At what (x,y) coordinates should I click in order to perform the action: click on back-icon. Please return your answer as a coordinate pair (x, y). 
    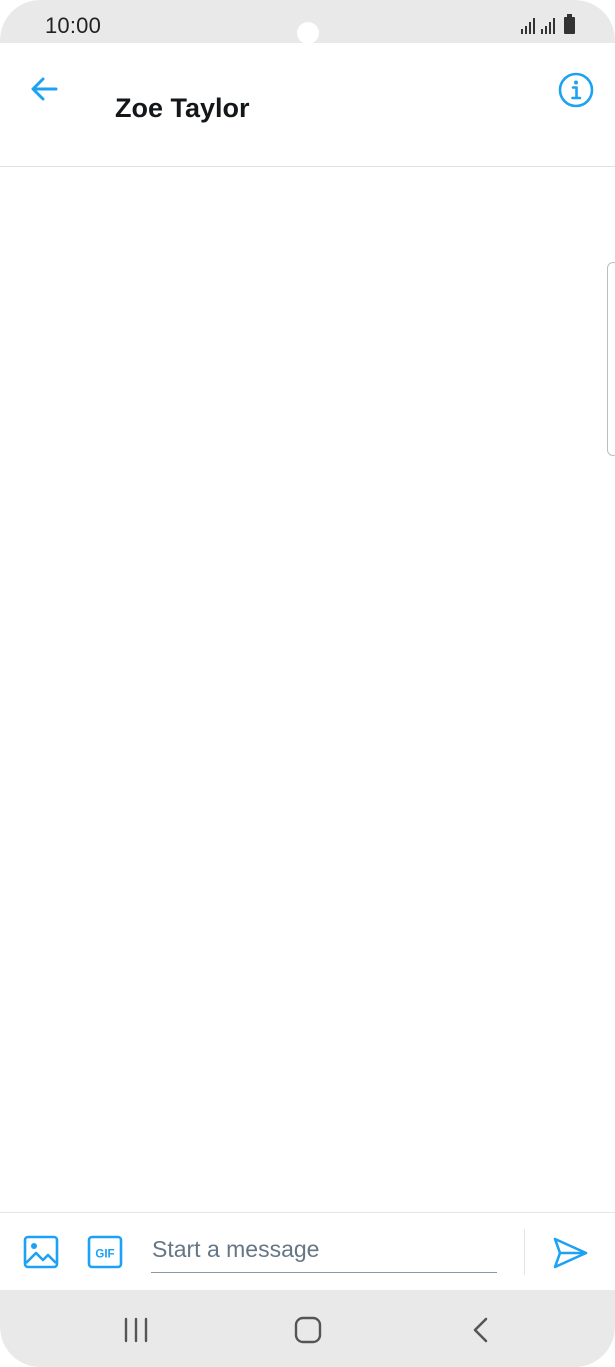
    Looking at the image, I should click on (480, 1330).